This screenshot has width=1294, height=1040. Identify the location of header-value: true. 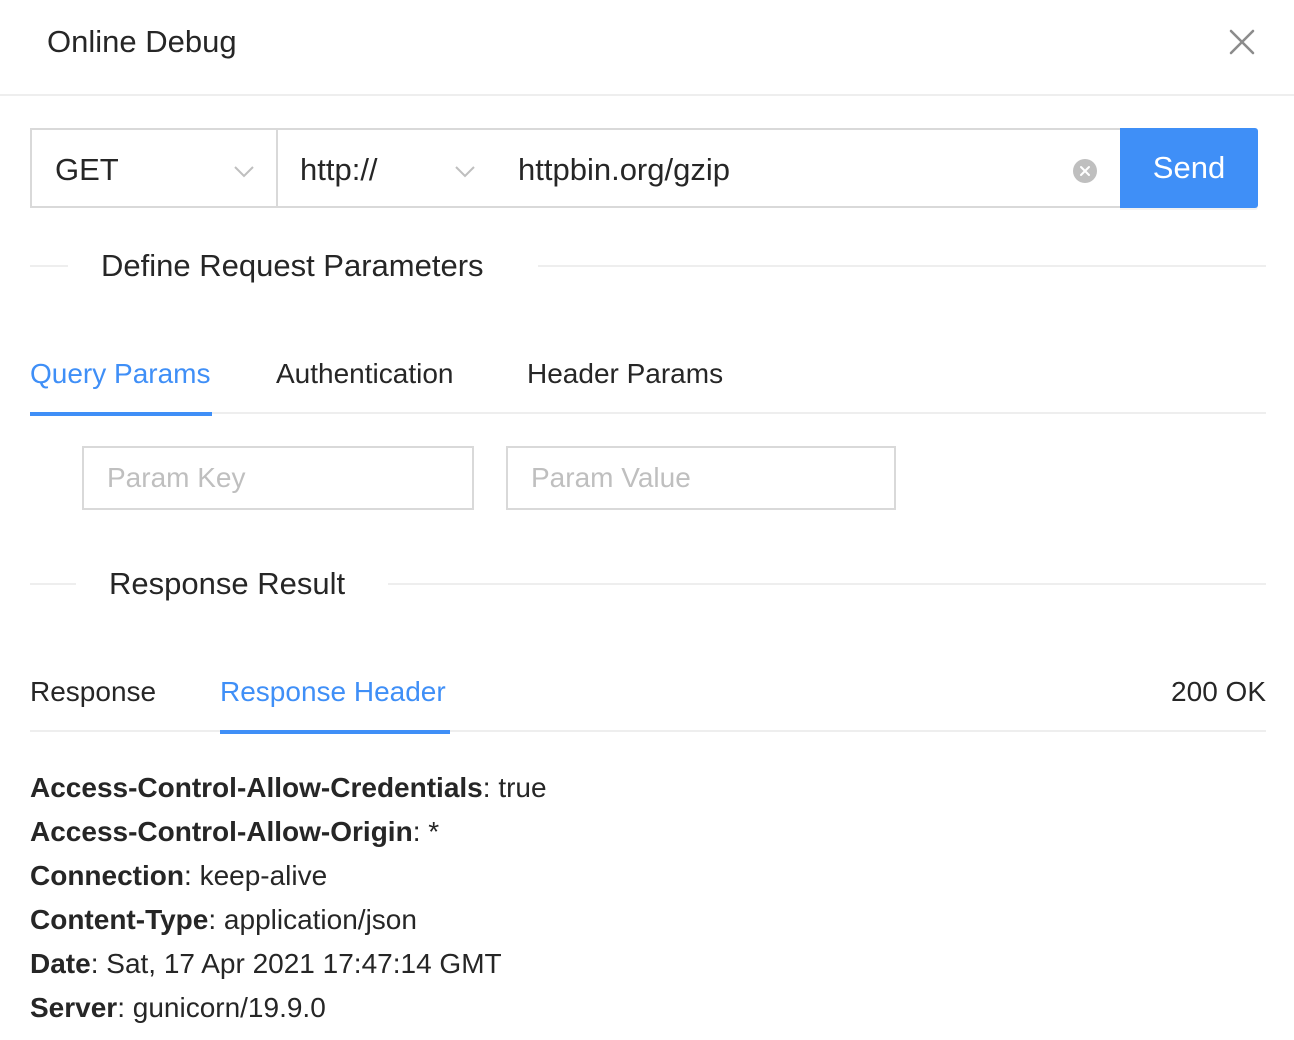
(522, 787).